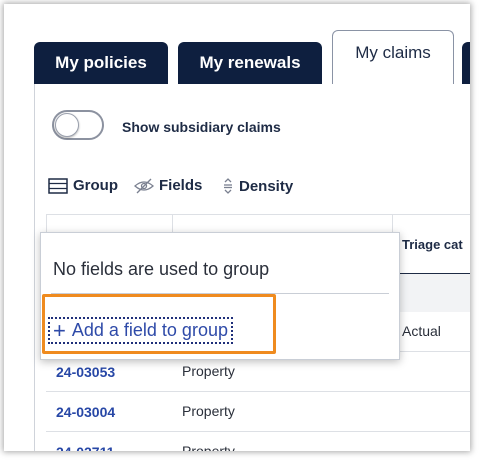 The width and height of the screenshot is (480, 461). What do you see at coordinates (144, 185) in the screenshot?
I see `eye-off-icon` at bounding box center [144, 185].